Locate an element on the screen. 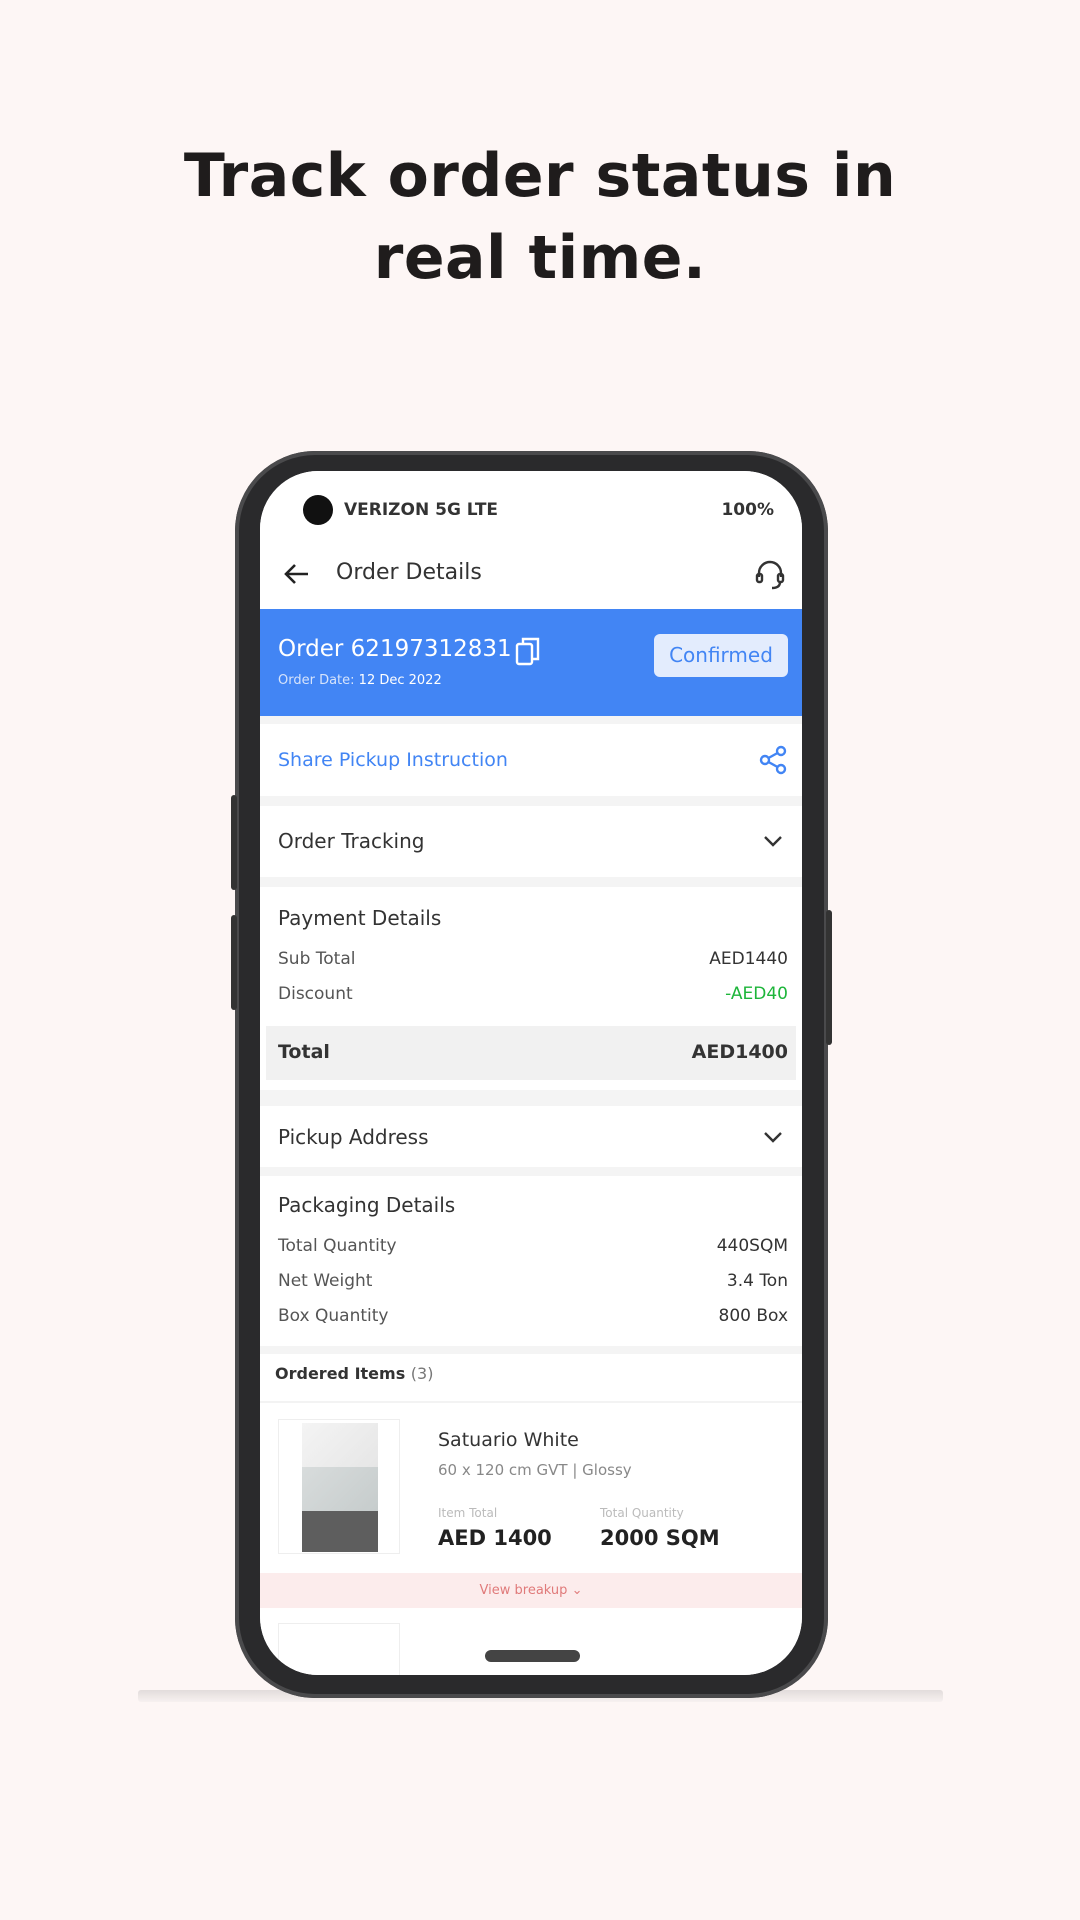 Image resolution: width=1080 pixels, height=1920 pixels. arrow-left-icon is located at coordinates (296, 574).